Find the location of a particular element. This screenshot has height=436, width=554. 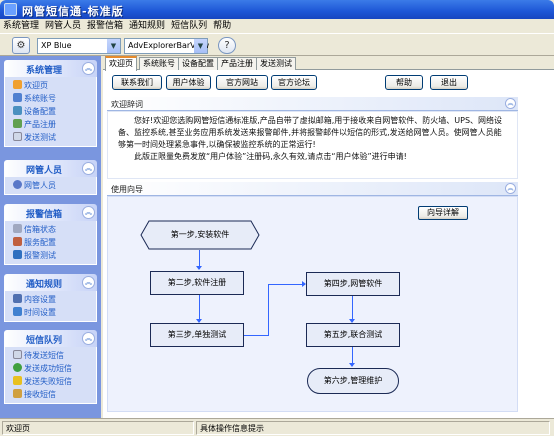

panel-title: 网管人员 is located at coordinates (43, 171).